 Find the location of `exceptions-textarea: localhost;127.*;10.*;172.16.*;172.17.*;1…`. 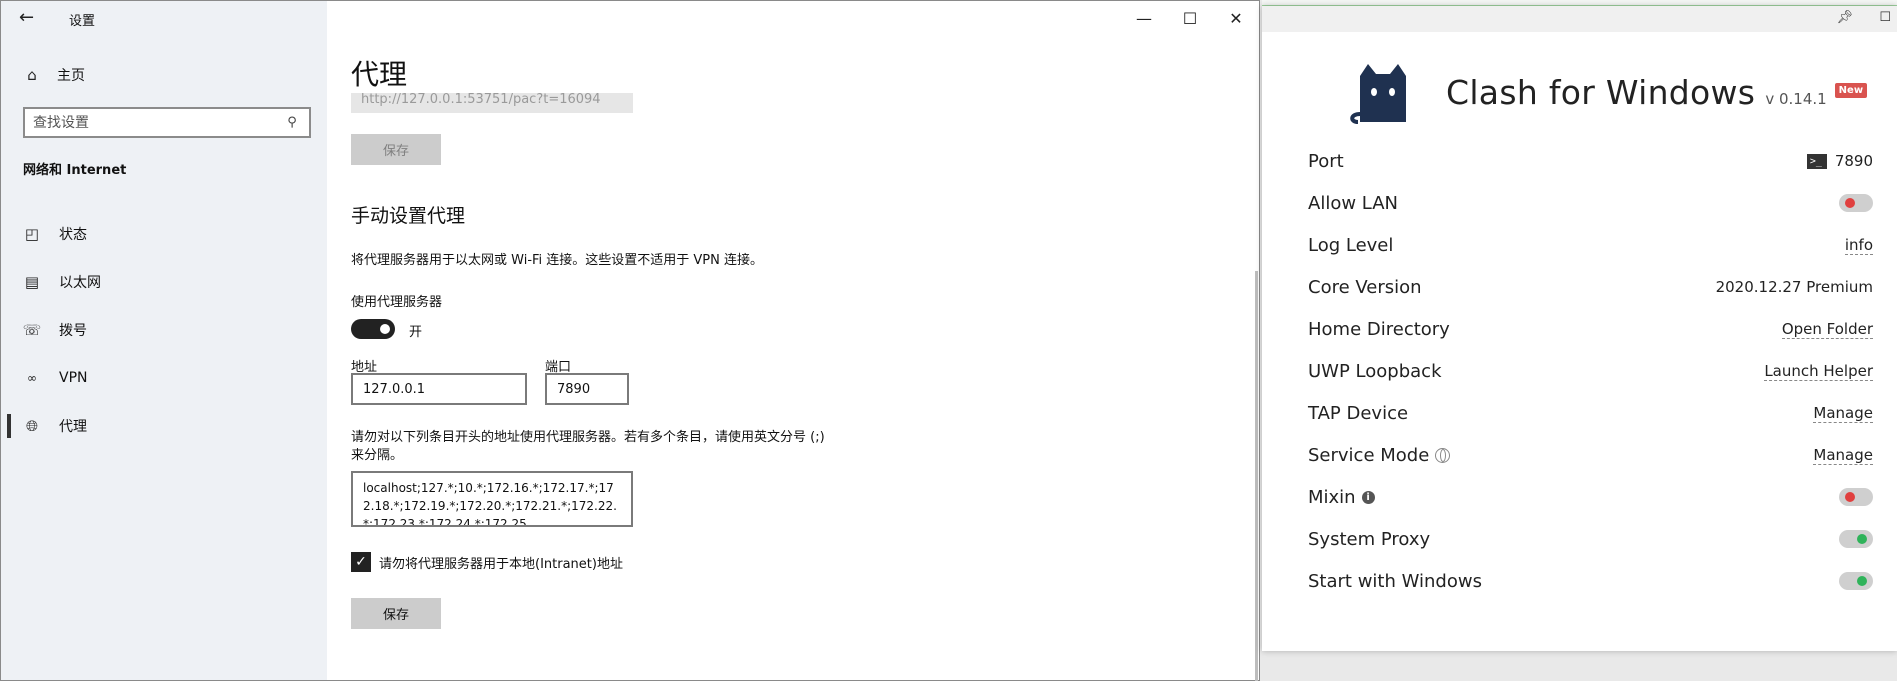

exceptions-textarea: localhost;127.*;10.*;172.16.*;172.17.*;1… is located at coordinates (492, 499).